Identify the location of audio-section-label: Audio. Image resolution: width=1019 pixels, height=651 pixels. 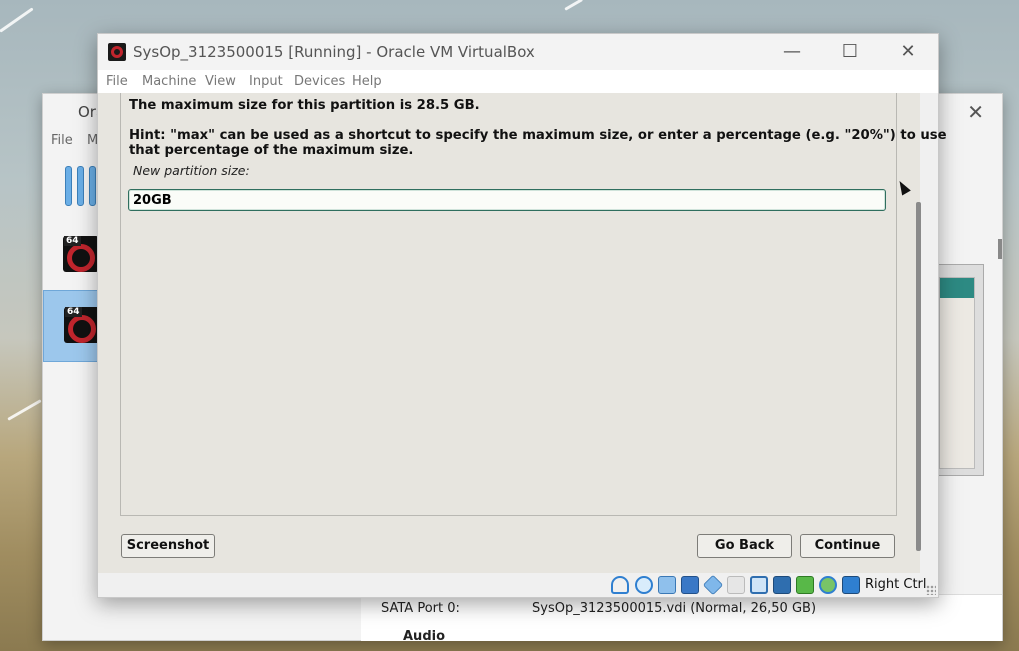
(424, 636).